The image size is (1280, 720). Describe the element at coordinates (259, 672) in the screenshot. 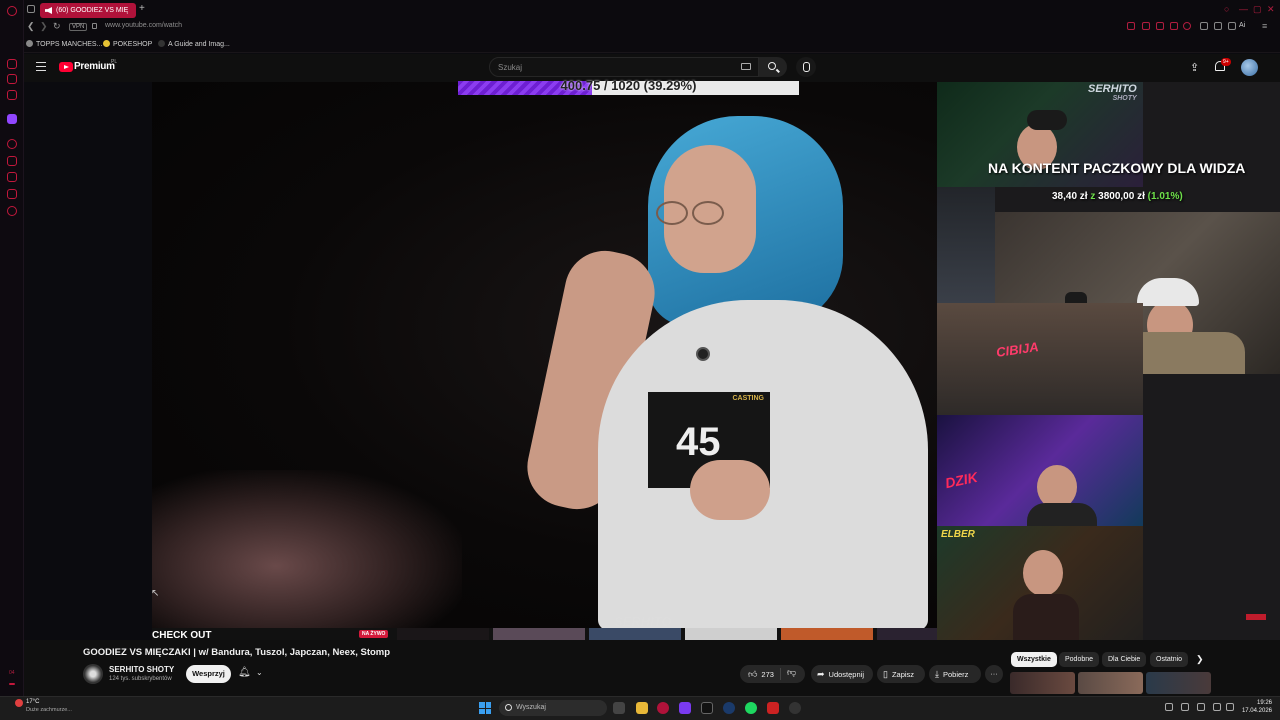

I see `chevron-down-icon: ⌄` at that location.